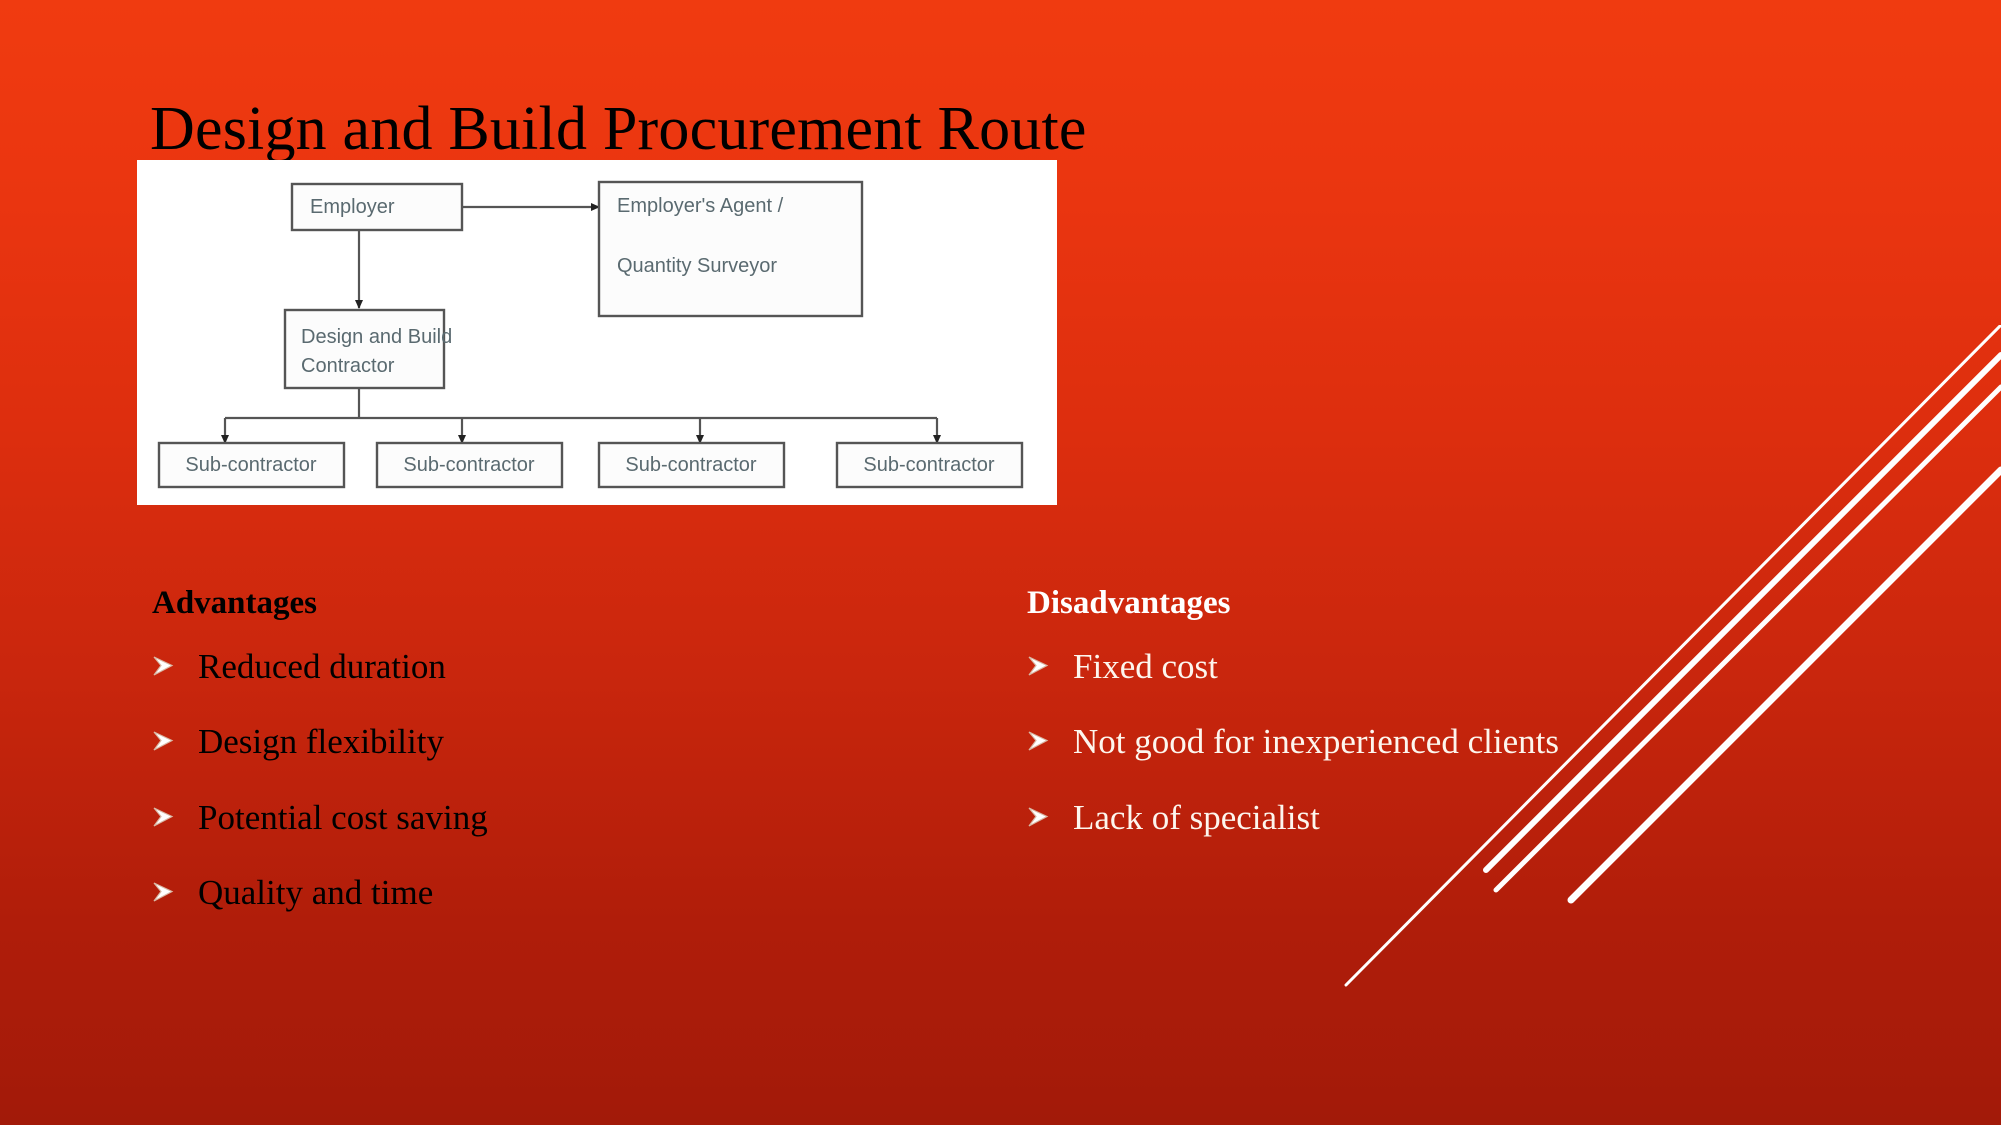 This screenshot has height=1125, width=2001. Describe the element at coordinates (343, 817) in the screenshot. I see `list-item-label: Potential cost saving` at that location.